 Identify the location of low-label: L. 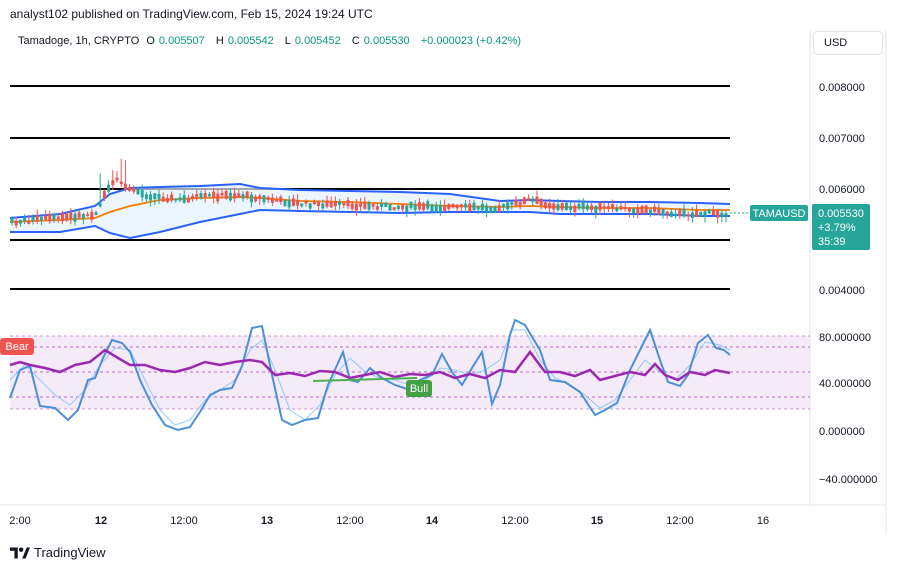
(287, 41).